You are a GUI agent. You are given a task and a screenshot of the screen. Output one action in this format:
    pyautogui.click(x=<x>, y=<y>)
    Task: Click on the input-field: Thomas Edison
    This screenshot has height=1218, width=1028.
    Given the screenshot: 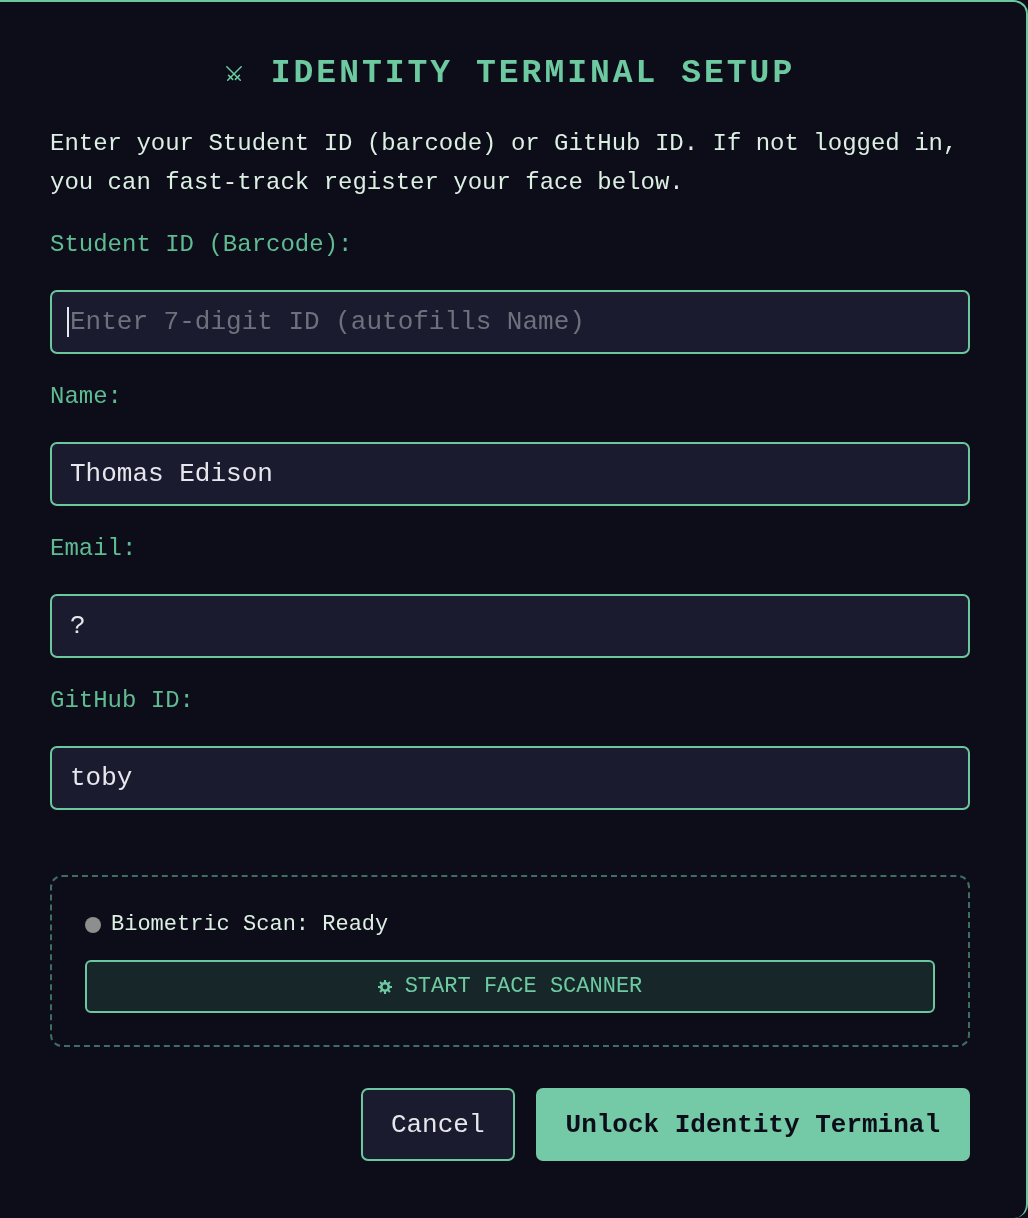 What is the action you would take?
    pyautogui.click(x=510, y=474)
    